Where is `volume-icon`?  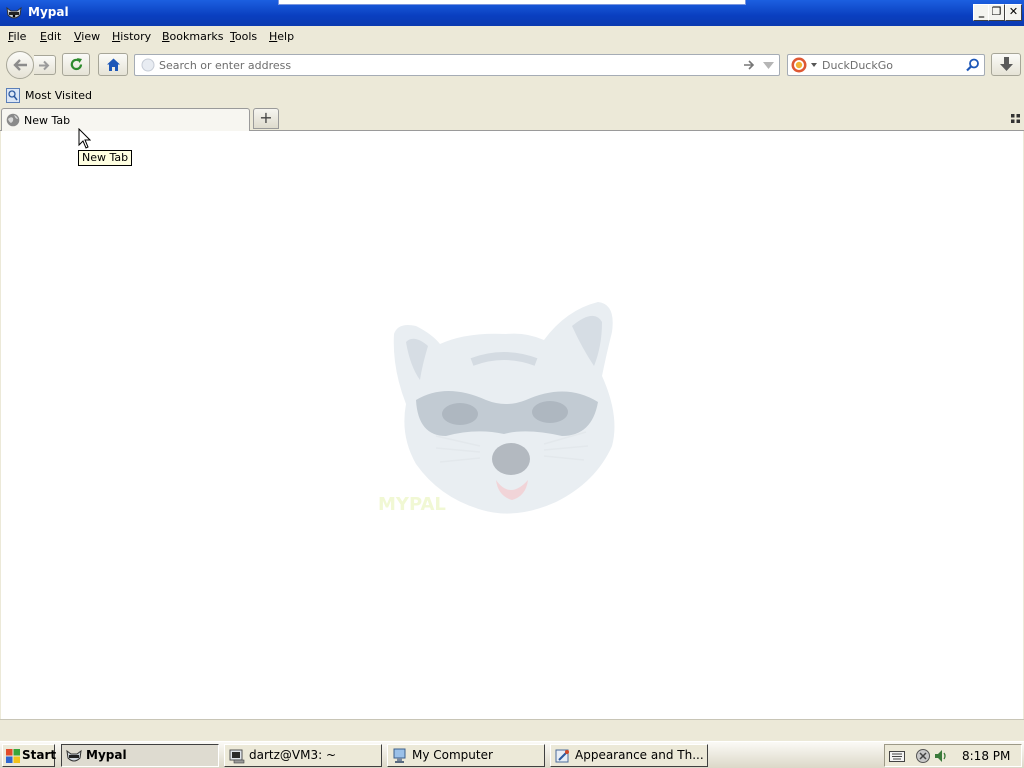
volume-icon is located at coordinates (941, 756).